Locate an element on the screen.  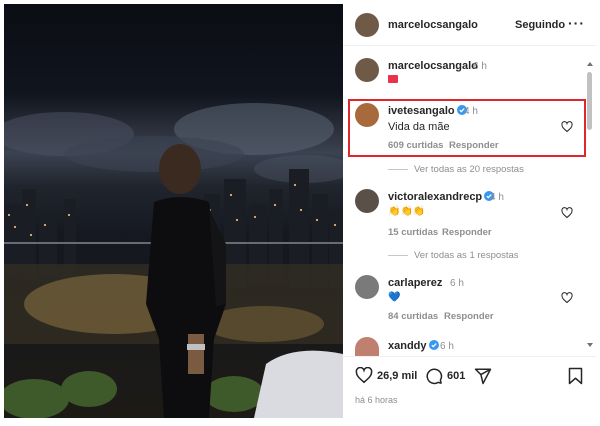
verified-badge-icon is located at coordinates (433, 345).